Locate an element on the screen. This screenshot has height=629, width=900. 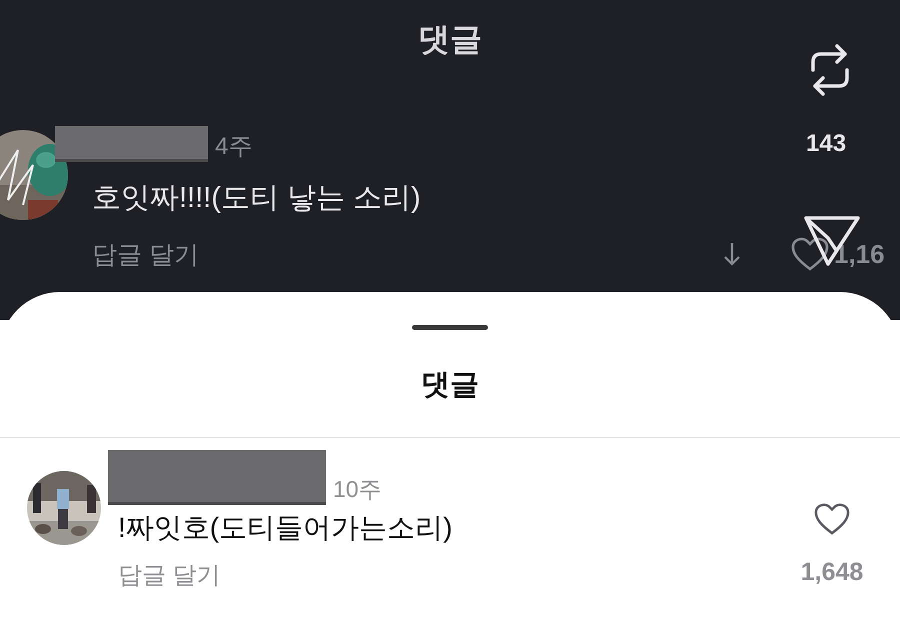
sheet-title: 댓글 is located at coordinates (450, 385).